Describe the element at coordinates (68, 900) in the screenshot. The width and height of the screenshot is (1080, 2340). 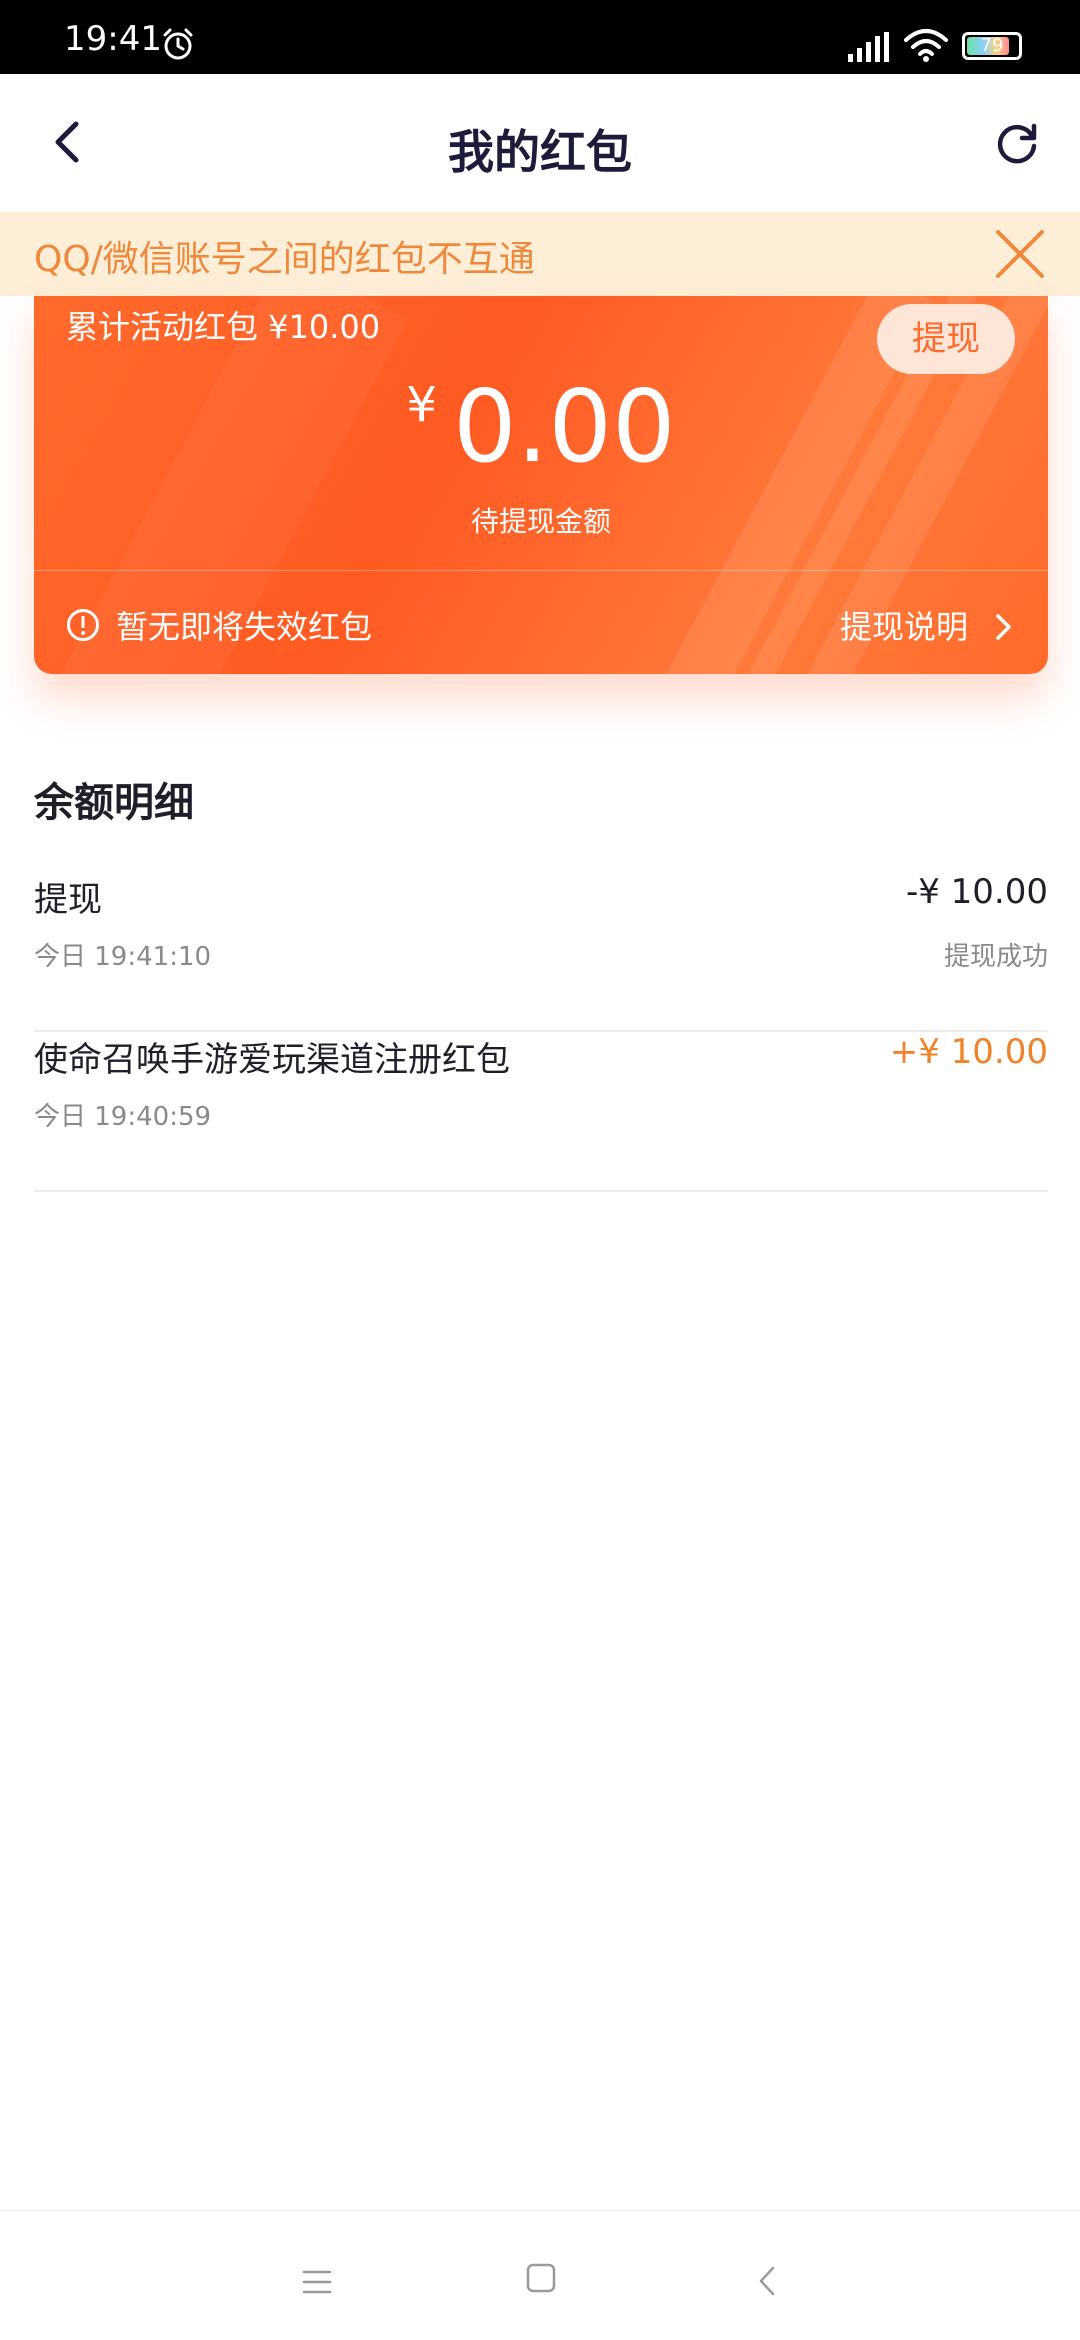
I see `item-name: 提现` at that location.